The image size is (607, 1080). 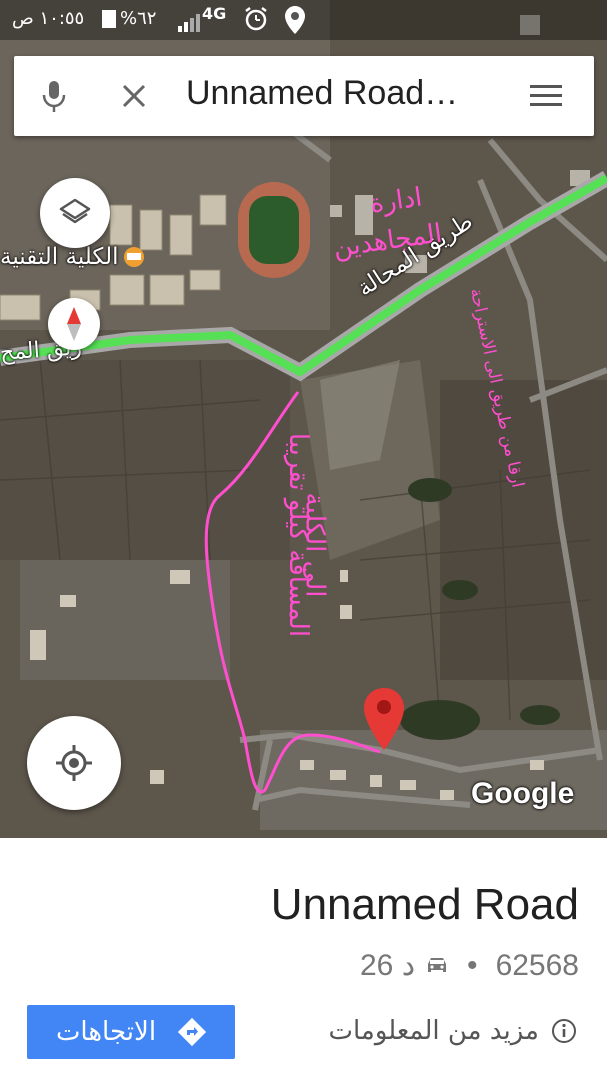 I want to click on close-icon, so click(x=134, y=96).